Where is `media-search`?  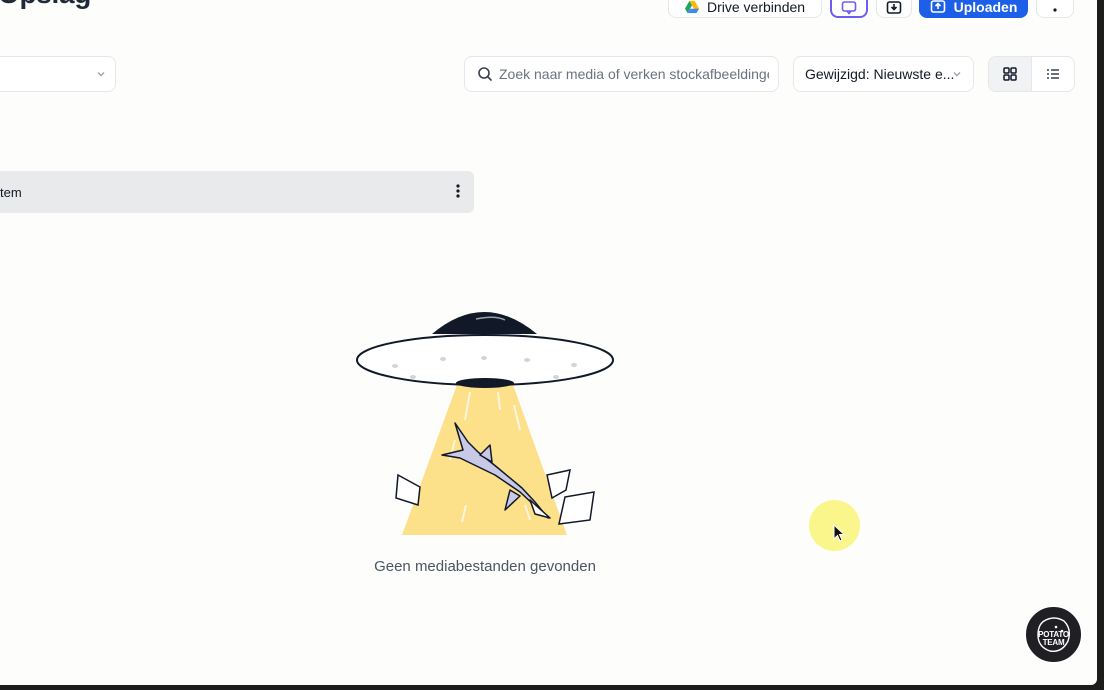
media-search is located at coordinates (621, 74).